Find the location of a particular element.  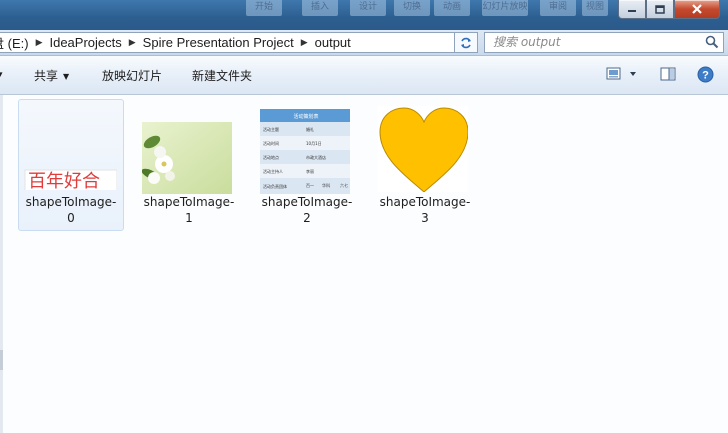

breadcrumb-spire-project: Spire Presentation Project is located at coordinates (218, 42).